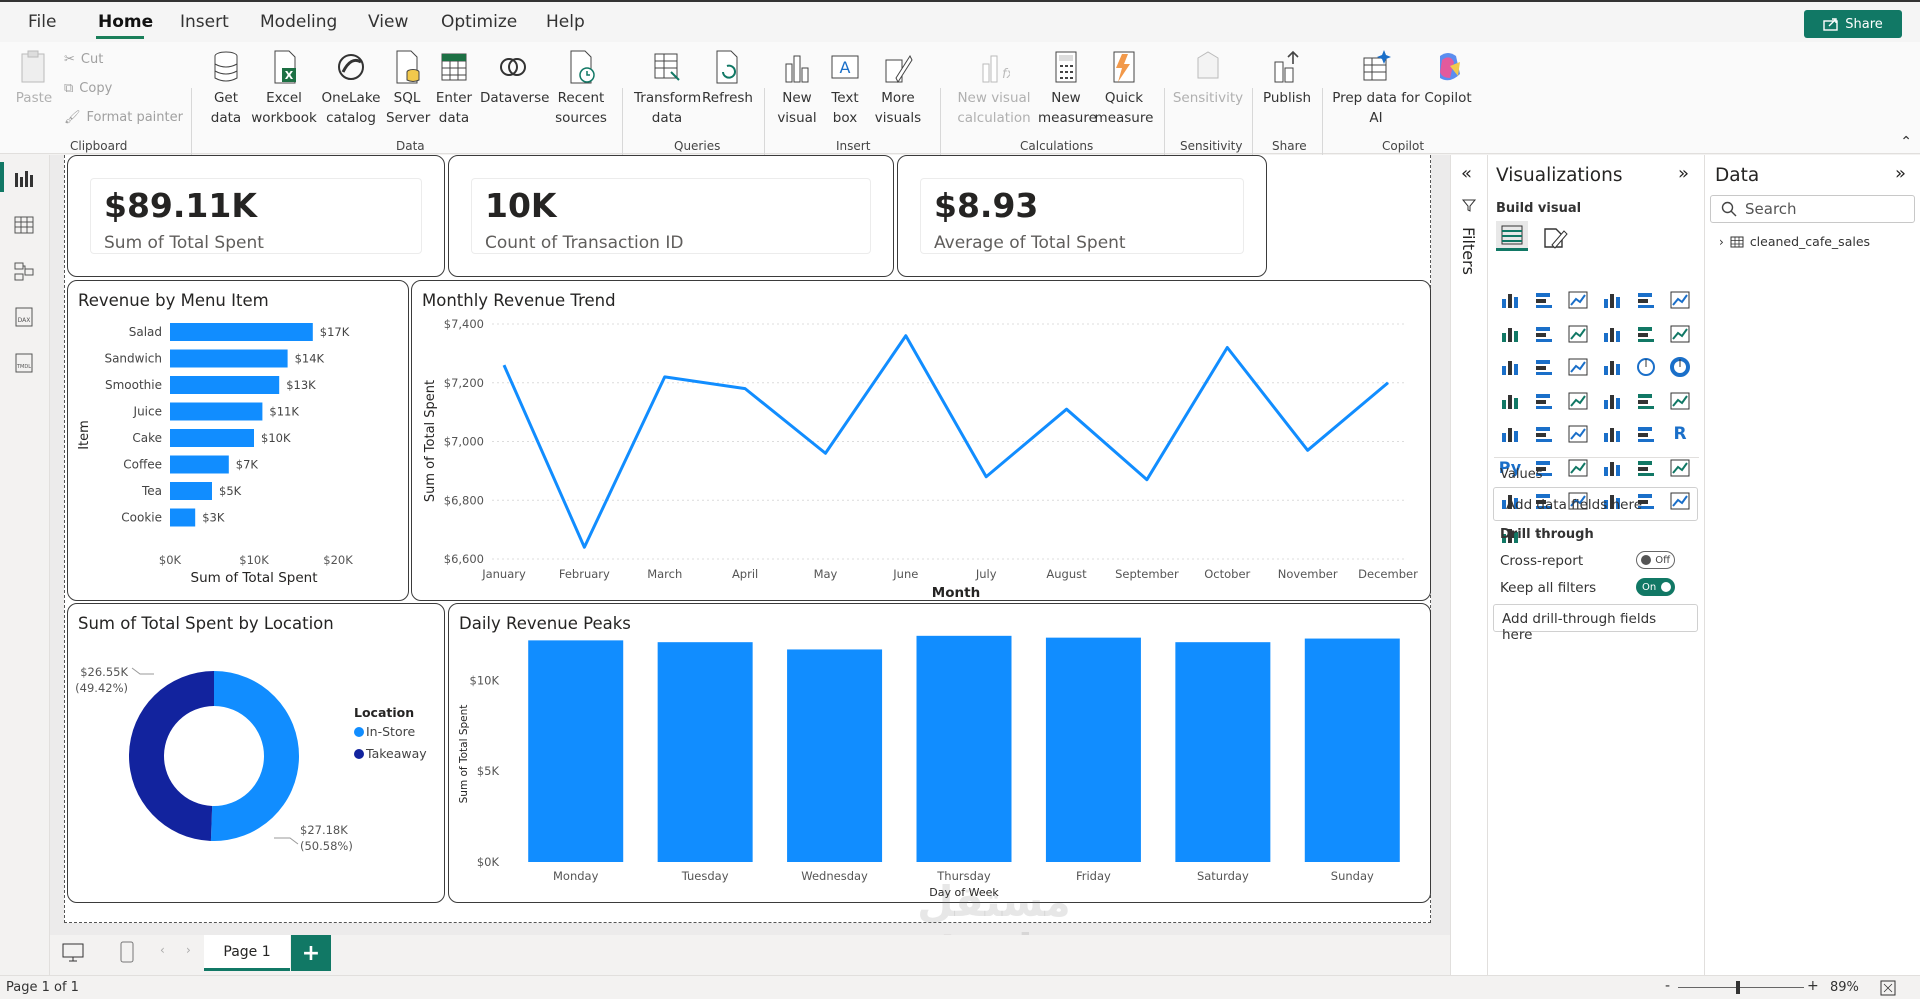 The height and width of the screenshot is (999, 1920). I want to click on area-visual-icon, so click(1544, 334).